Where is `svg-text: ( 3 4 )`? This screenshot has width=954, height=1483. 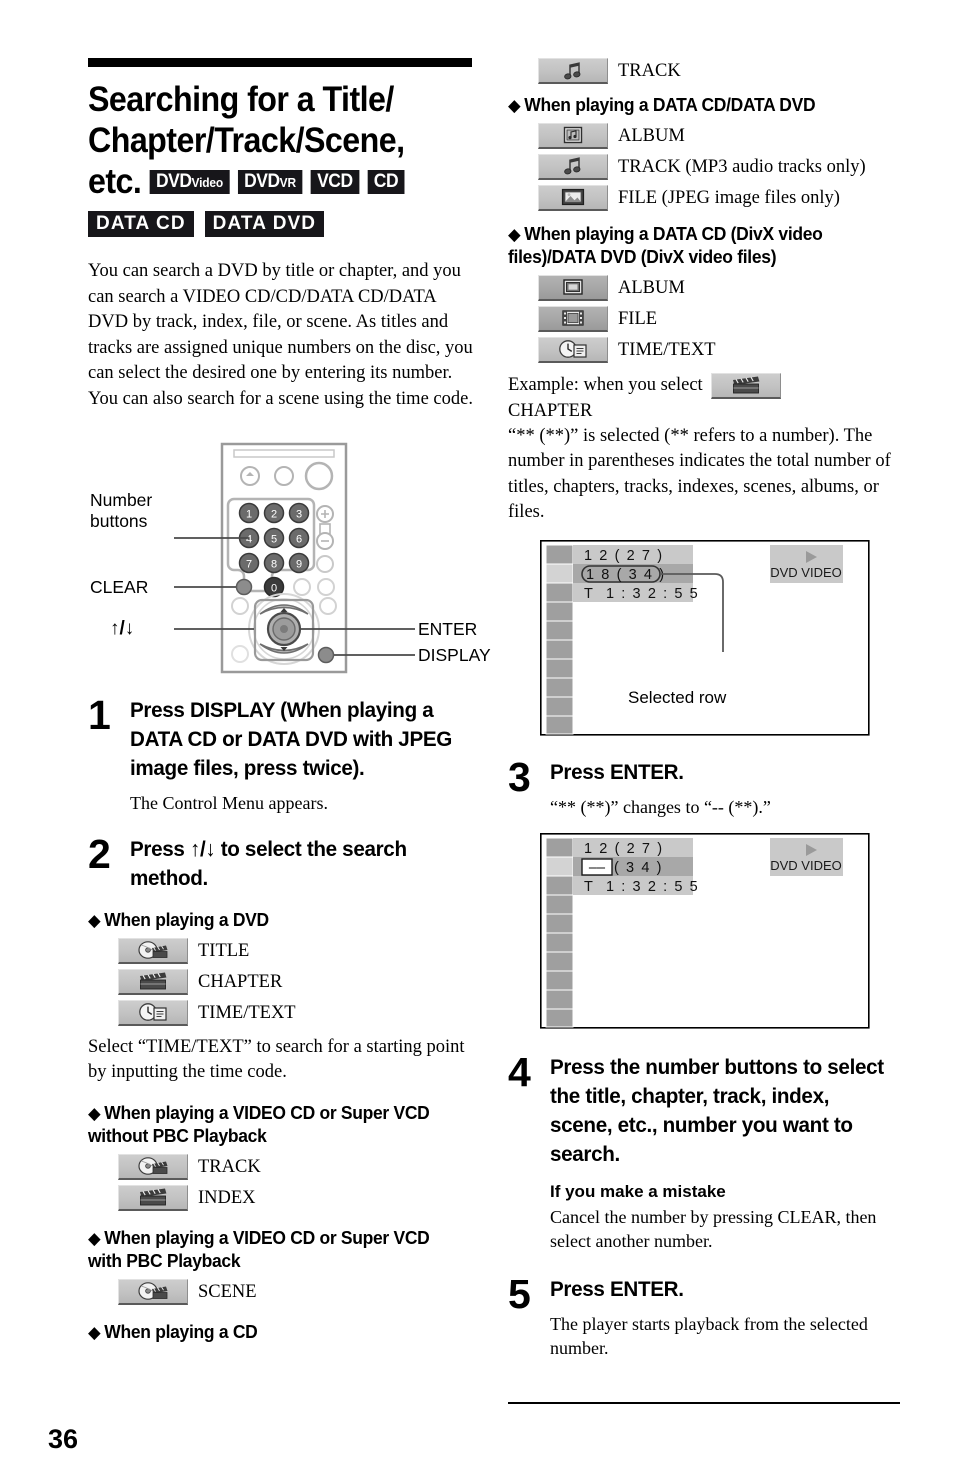 svg-text: ( 3 4 ) is located at coordinates (638, 868).